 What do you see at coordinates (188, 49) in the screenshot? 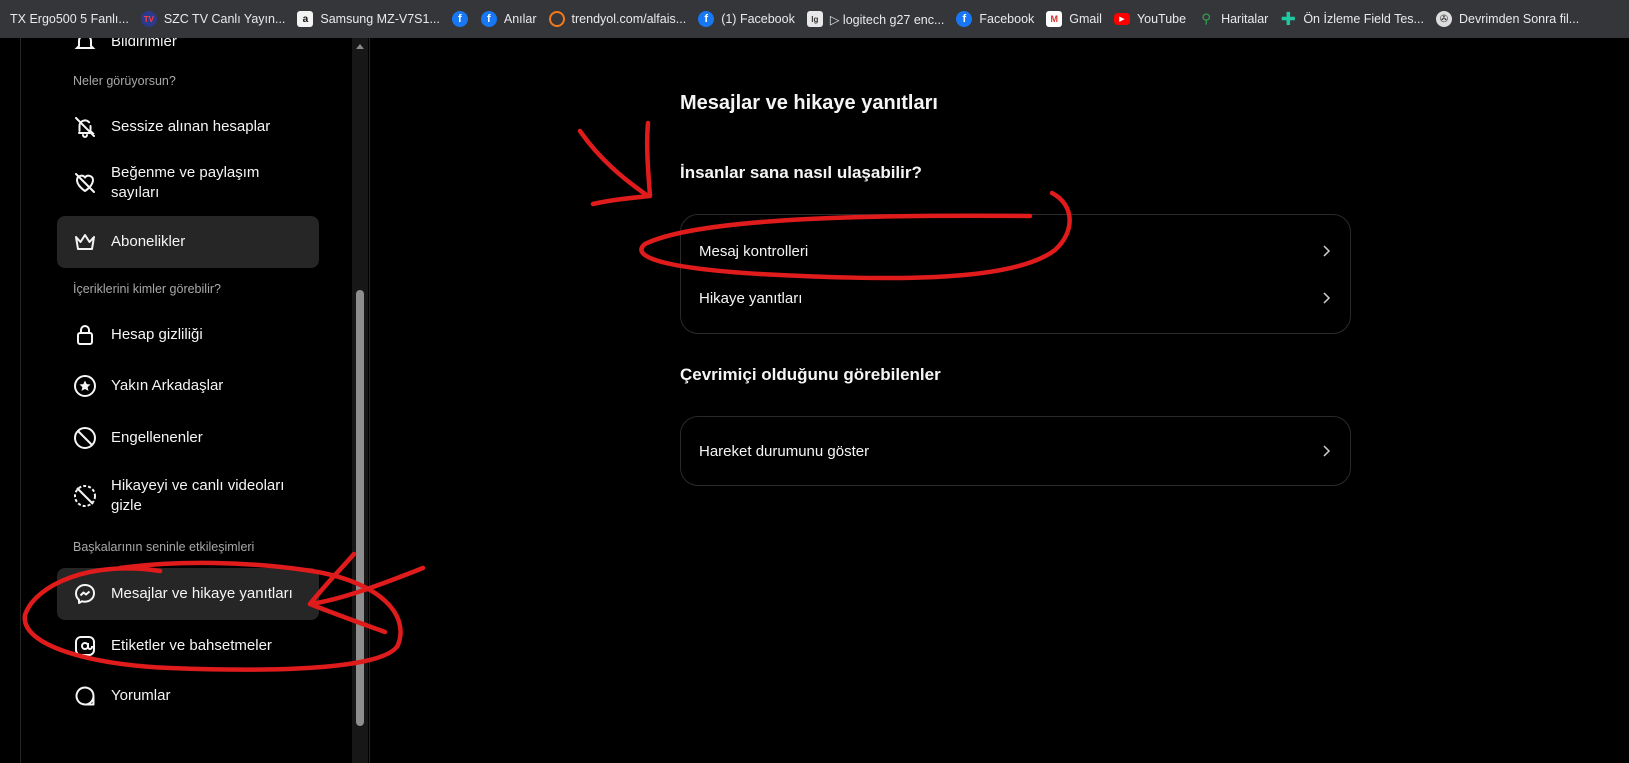
I see `sidebar-item-notifications: Bildirimler` at bounding box center [188, 49].